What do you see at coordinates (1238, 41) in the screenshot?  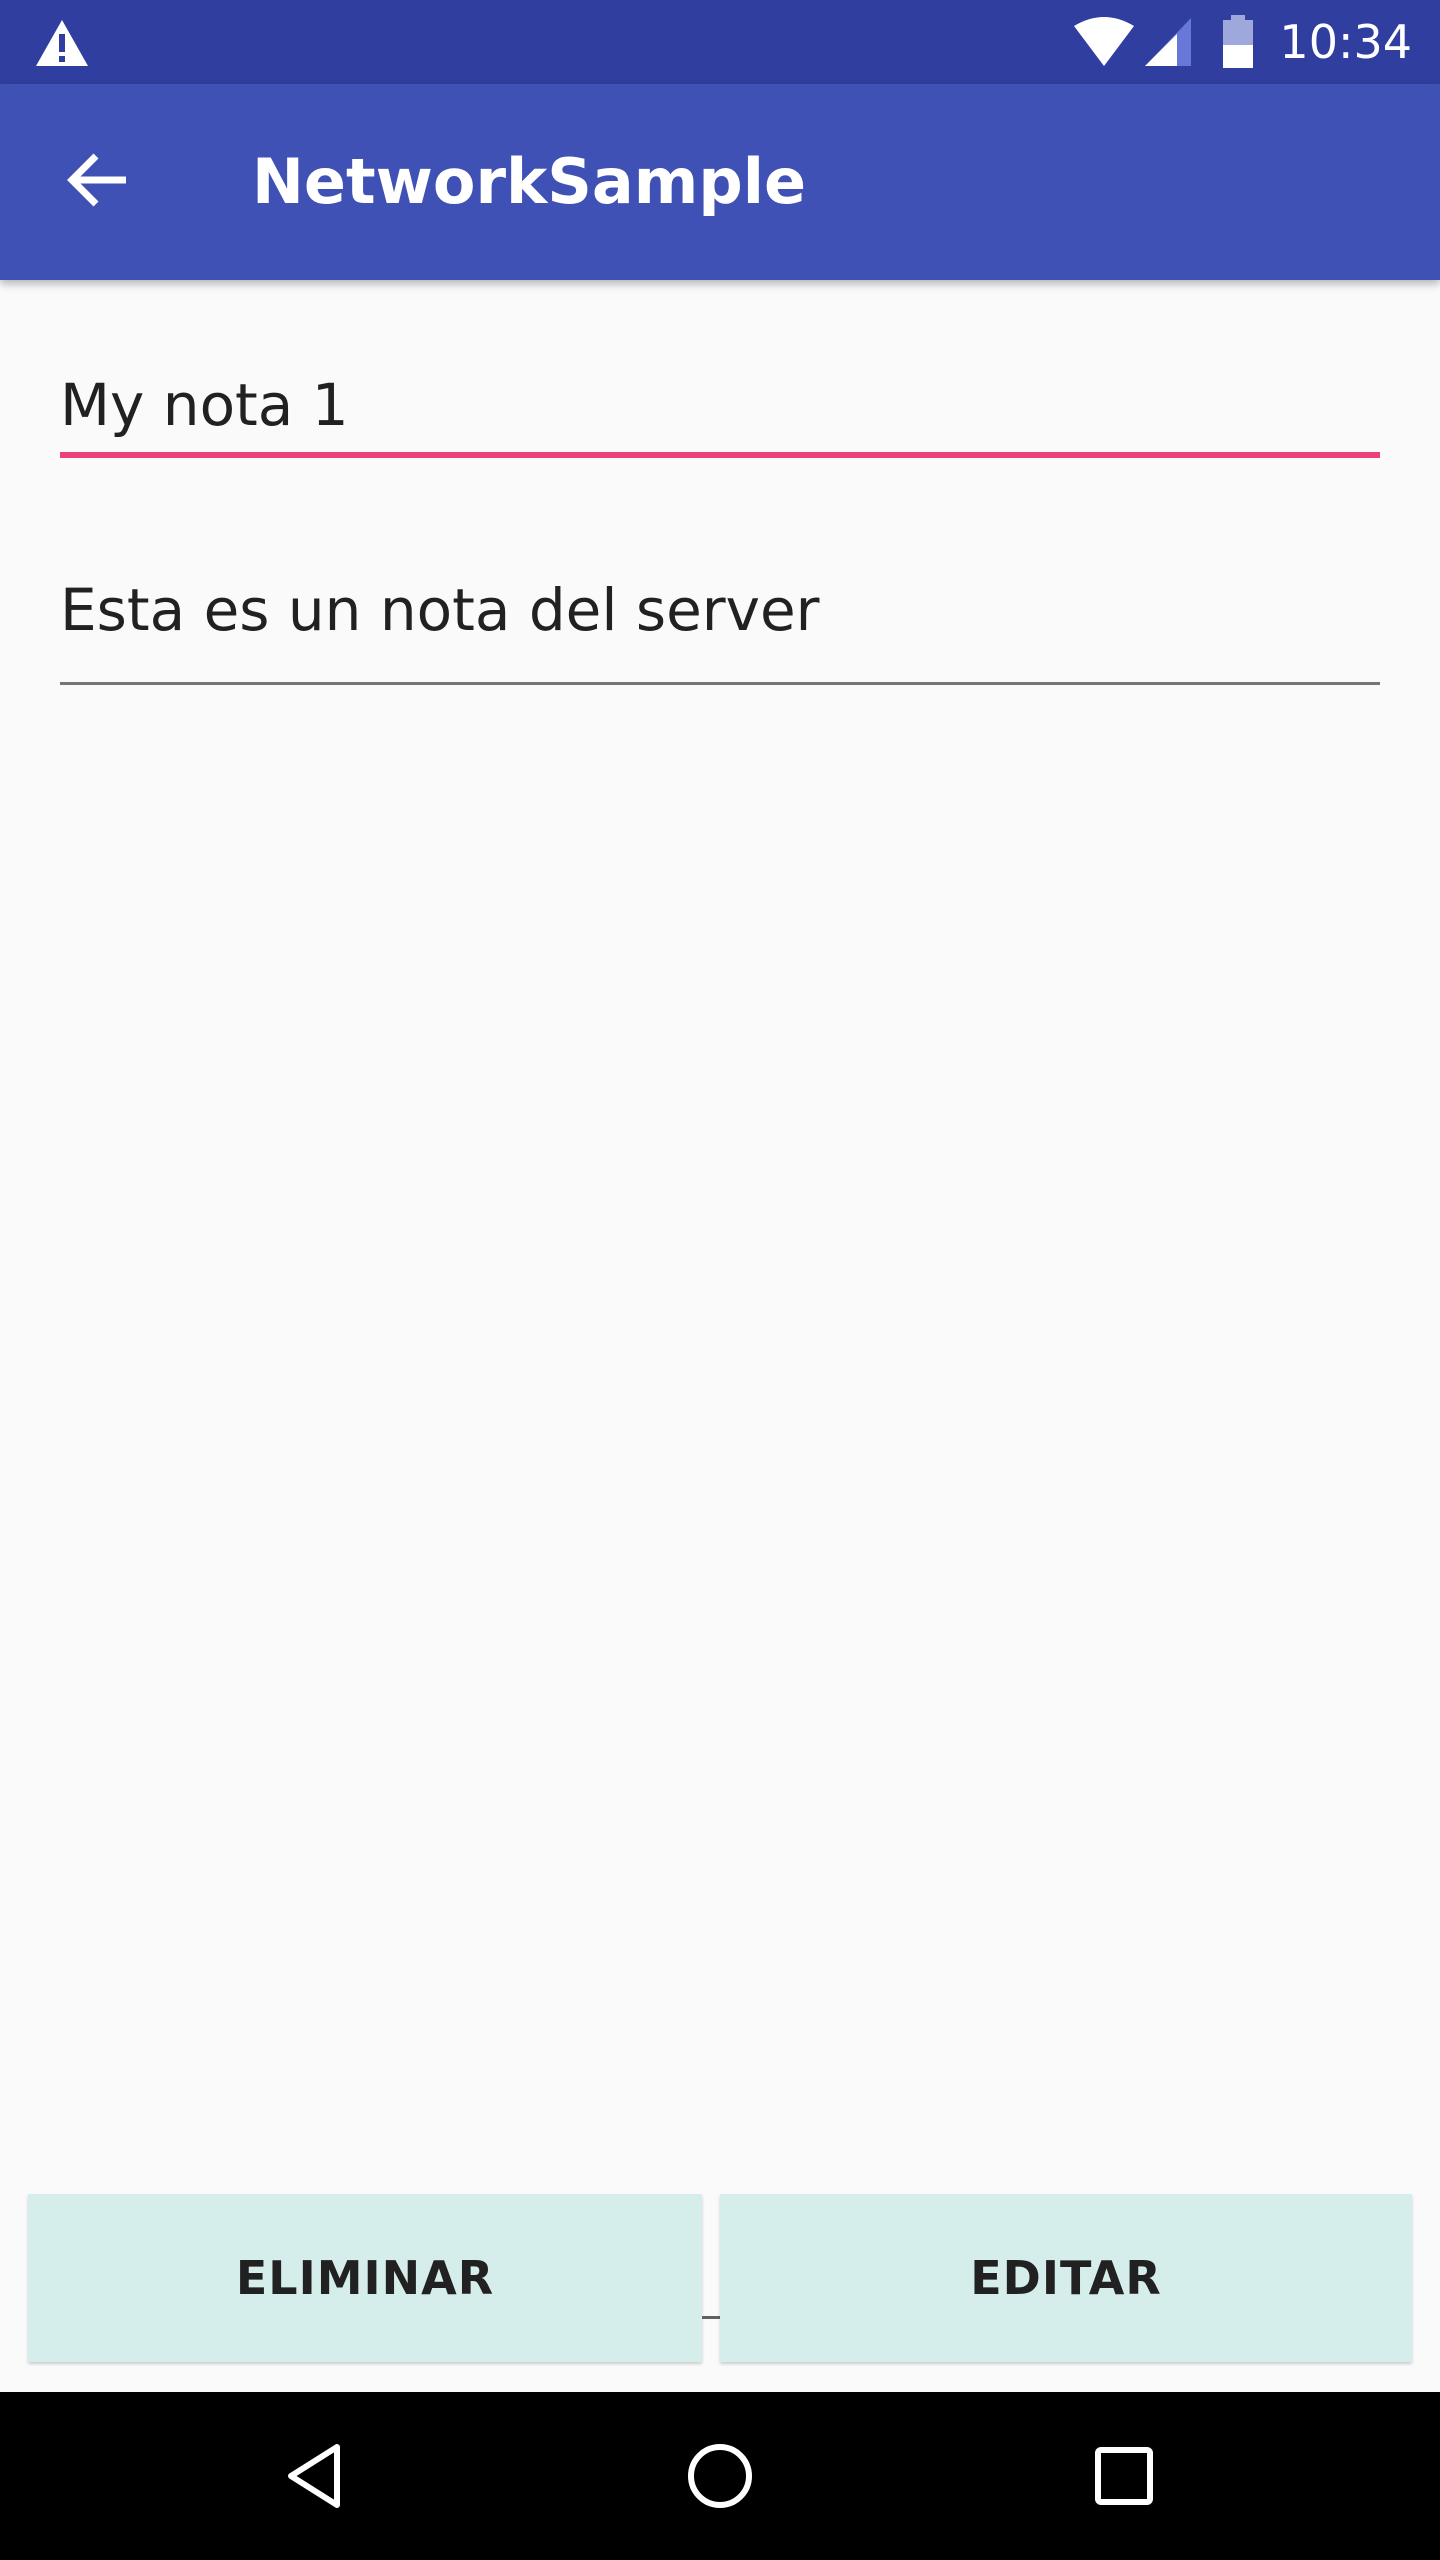 I see `battery-icon` at bounding box center [1238, 41].